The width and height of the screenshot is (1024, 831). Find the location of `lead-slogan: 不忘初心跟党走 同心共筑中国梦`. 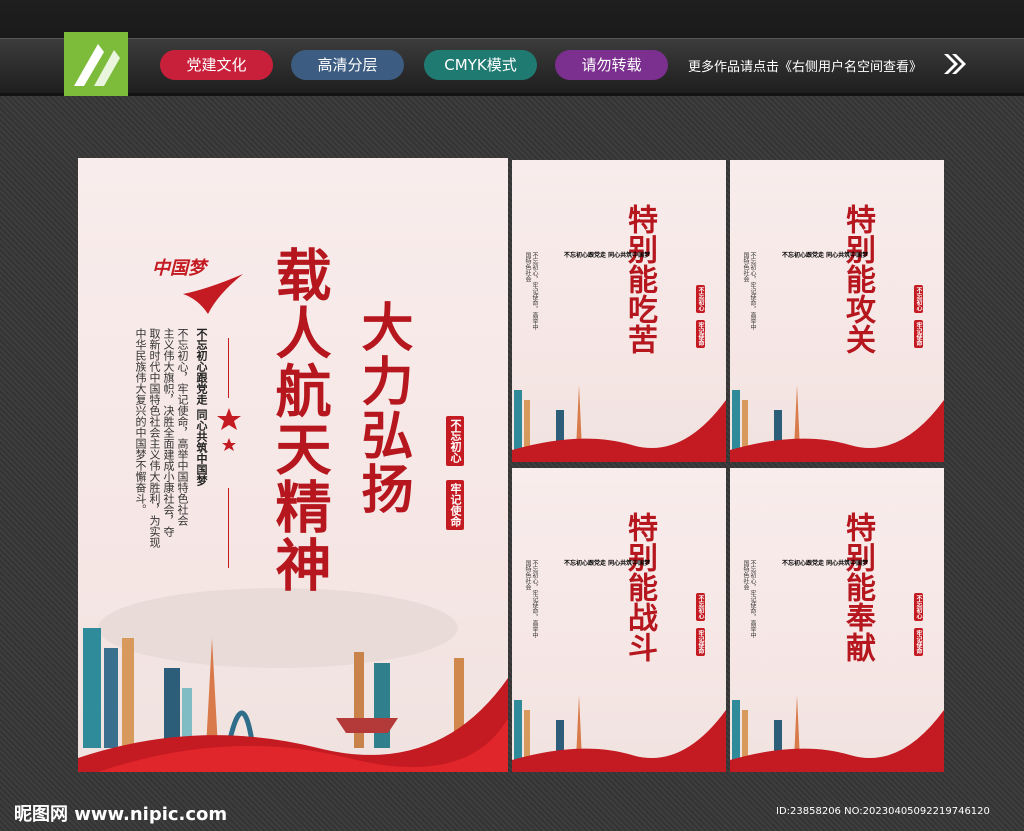

lead-slogan: 不忘初心跟党走 同心共筑中国梦 is located at coordinates (201, 407).